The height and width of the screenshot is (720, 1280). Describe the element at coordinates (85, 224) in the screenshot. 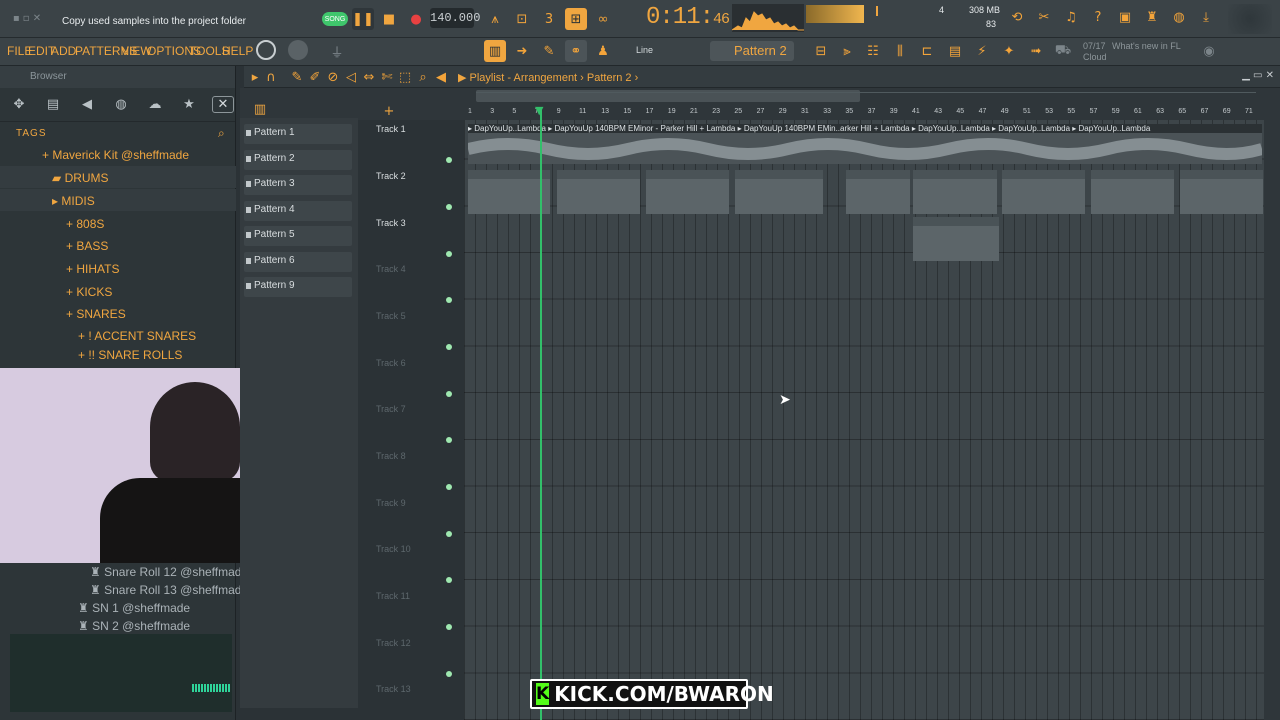

I see `tree-folder-808s: + 808S` at that location.